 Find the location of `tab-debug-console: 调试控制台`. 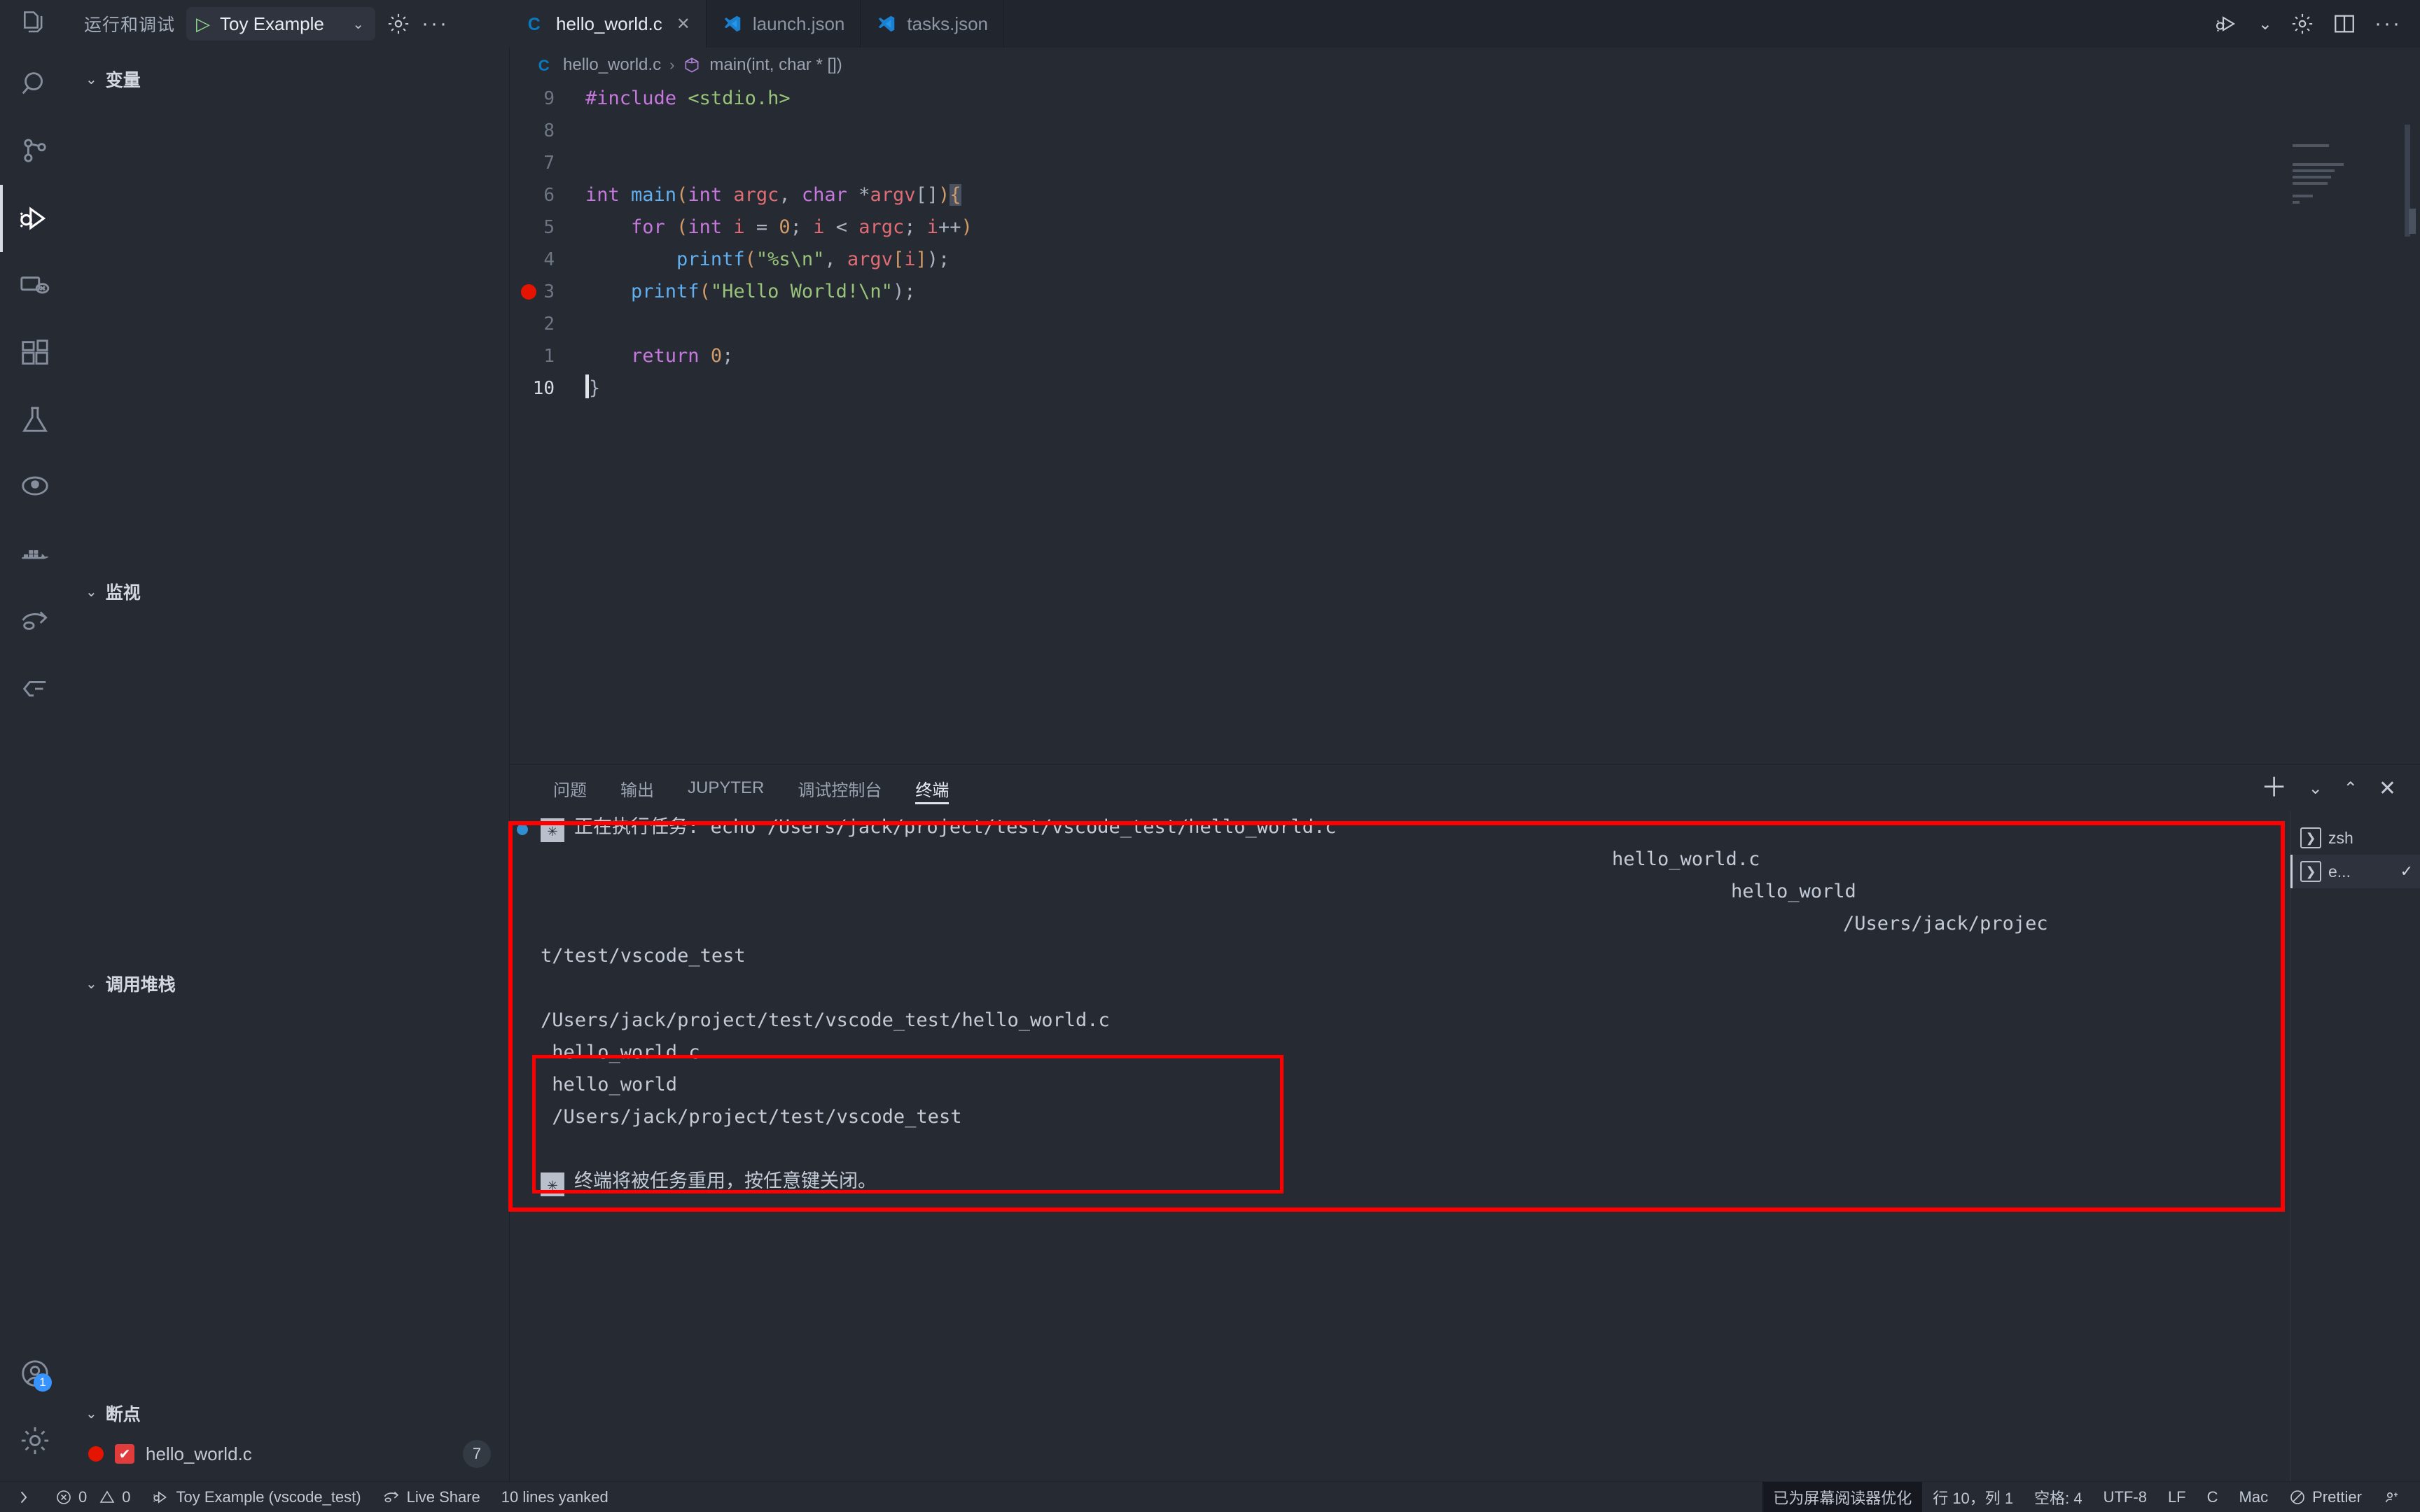

tab-debug-console: 调试控制台 is located at coordinates (839, 788).